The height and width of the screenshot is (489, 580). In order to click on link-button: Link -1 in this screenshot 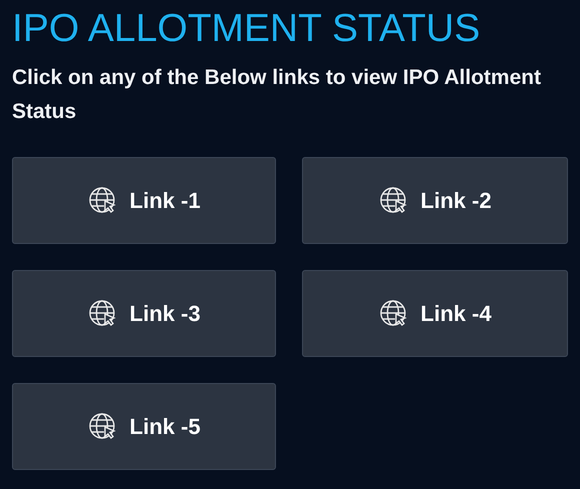, I will do `click(144, 200)`.